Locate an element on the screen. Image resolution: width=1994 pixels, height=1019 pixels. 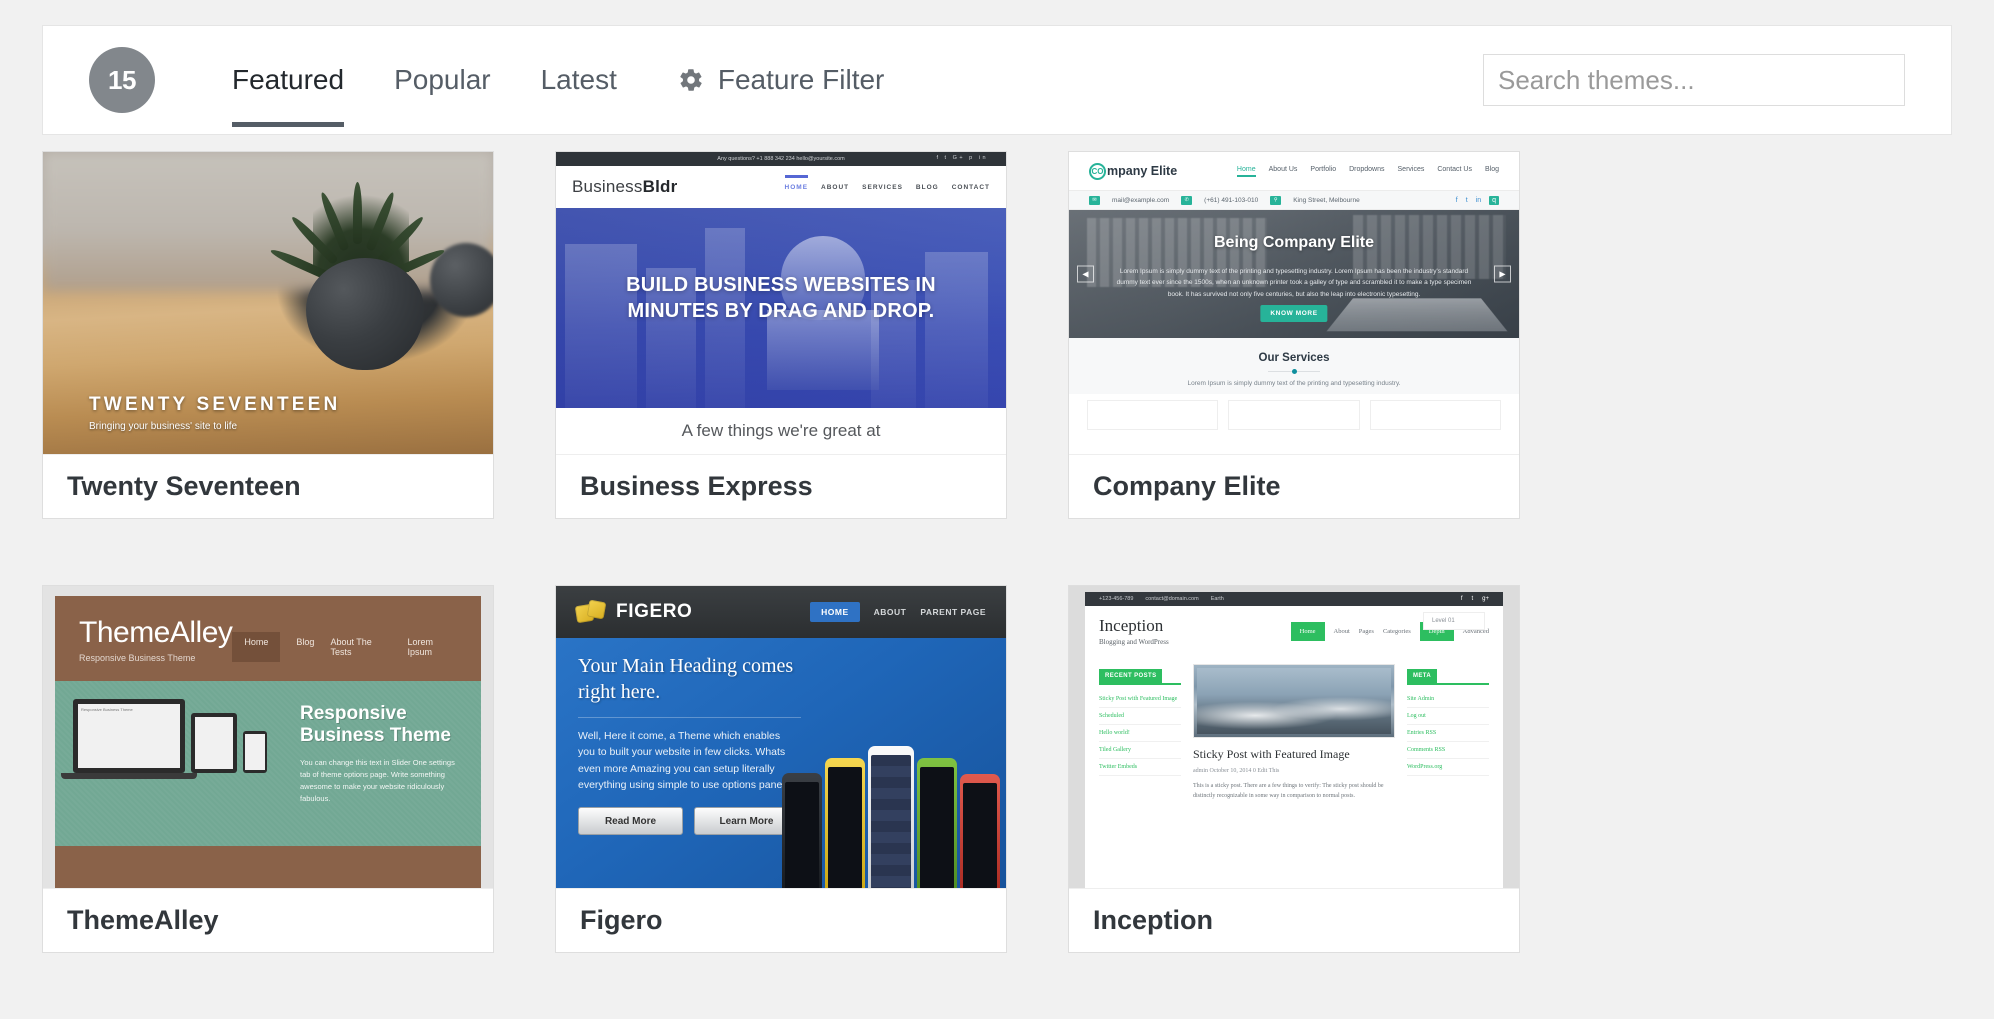
preview-logo-text: mpany Elite is located at coordinates (1142, 171).